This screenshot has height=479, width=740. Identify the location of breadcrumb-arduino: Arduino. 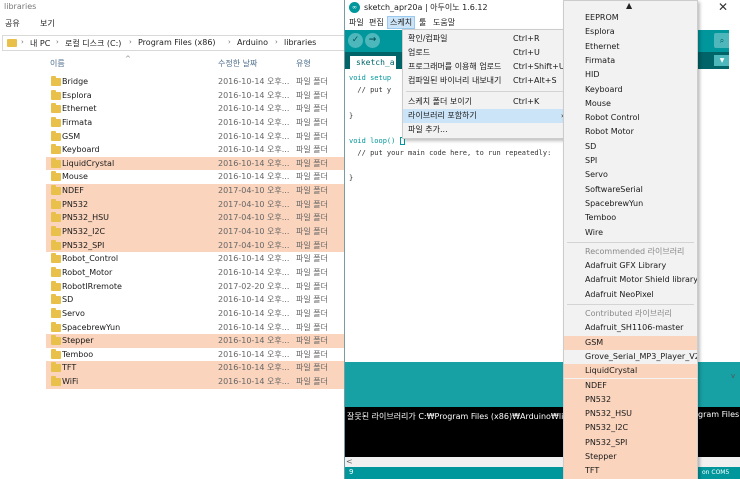
(252, 42).